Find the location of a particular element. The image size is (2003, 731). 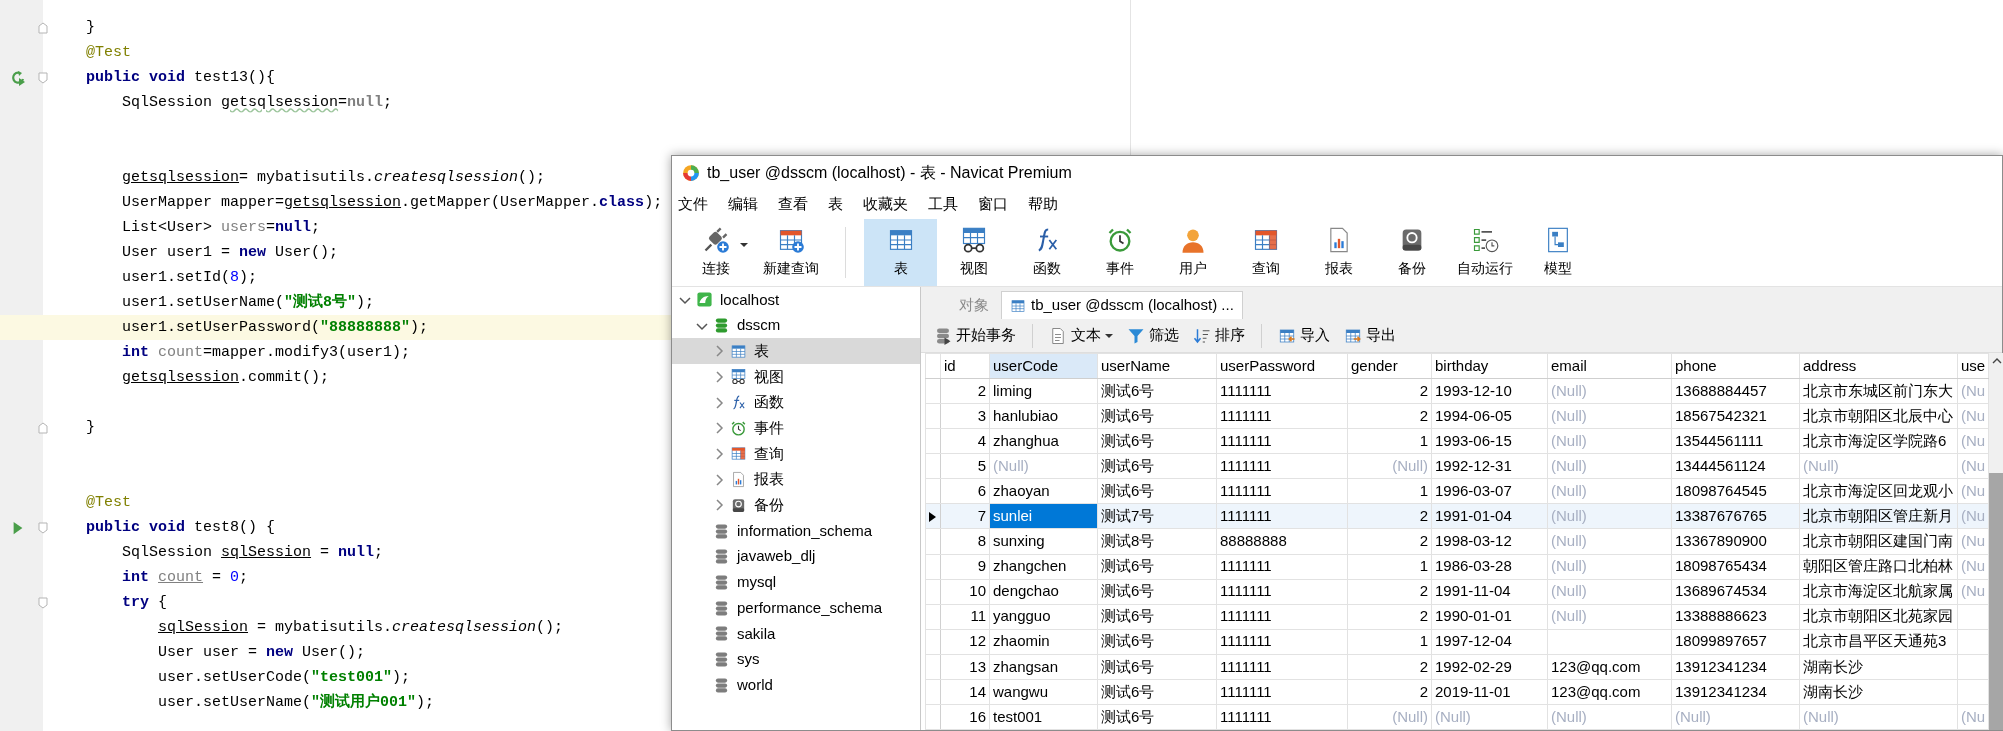

code-line: int count=mapper.modify3(user1); is located at coordinates (266, 353).